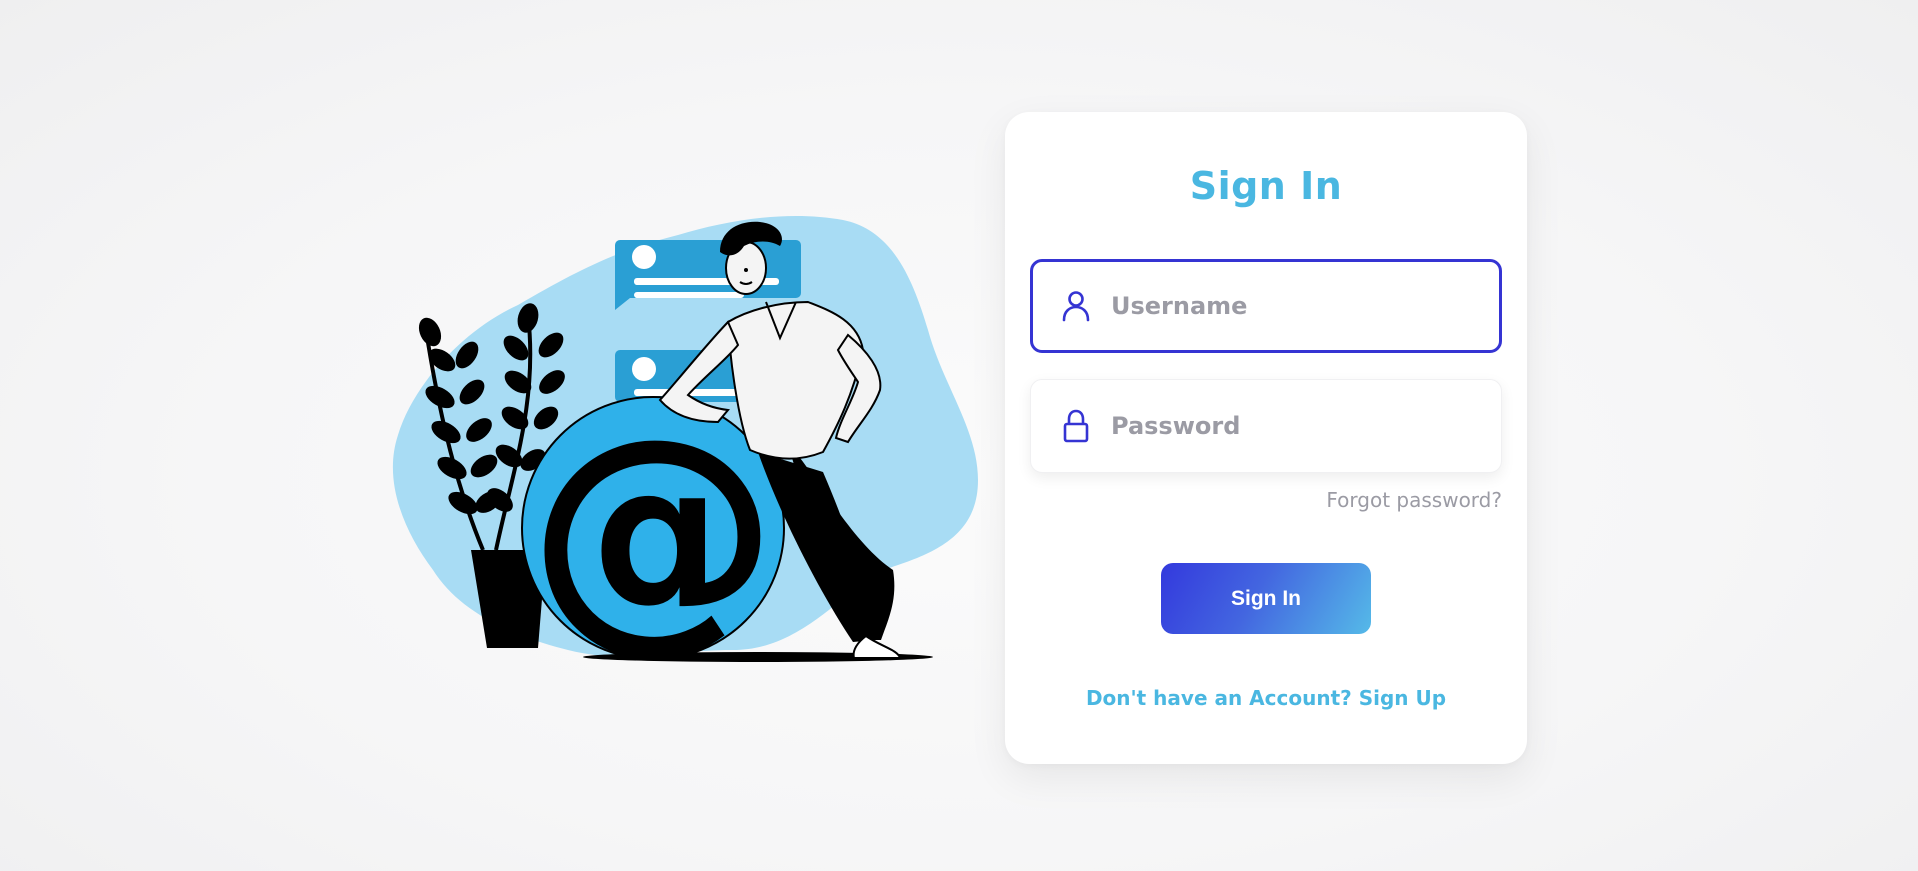 The image size is (1918, 871). Describe the element at coordinates (1076, 426) in the screenshot. I see `lock-icon` at that location.